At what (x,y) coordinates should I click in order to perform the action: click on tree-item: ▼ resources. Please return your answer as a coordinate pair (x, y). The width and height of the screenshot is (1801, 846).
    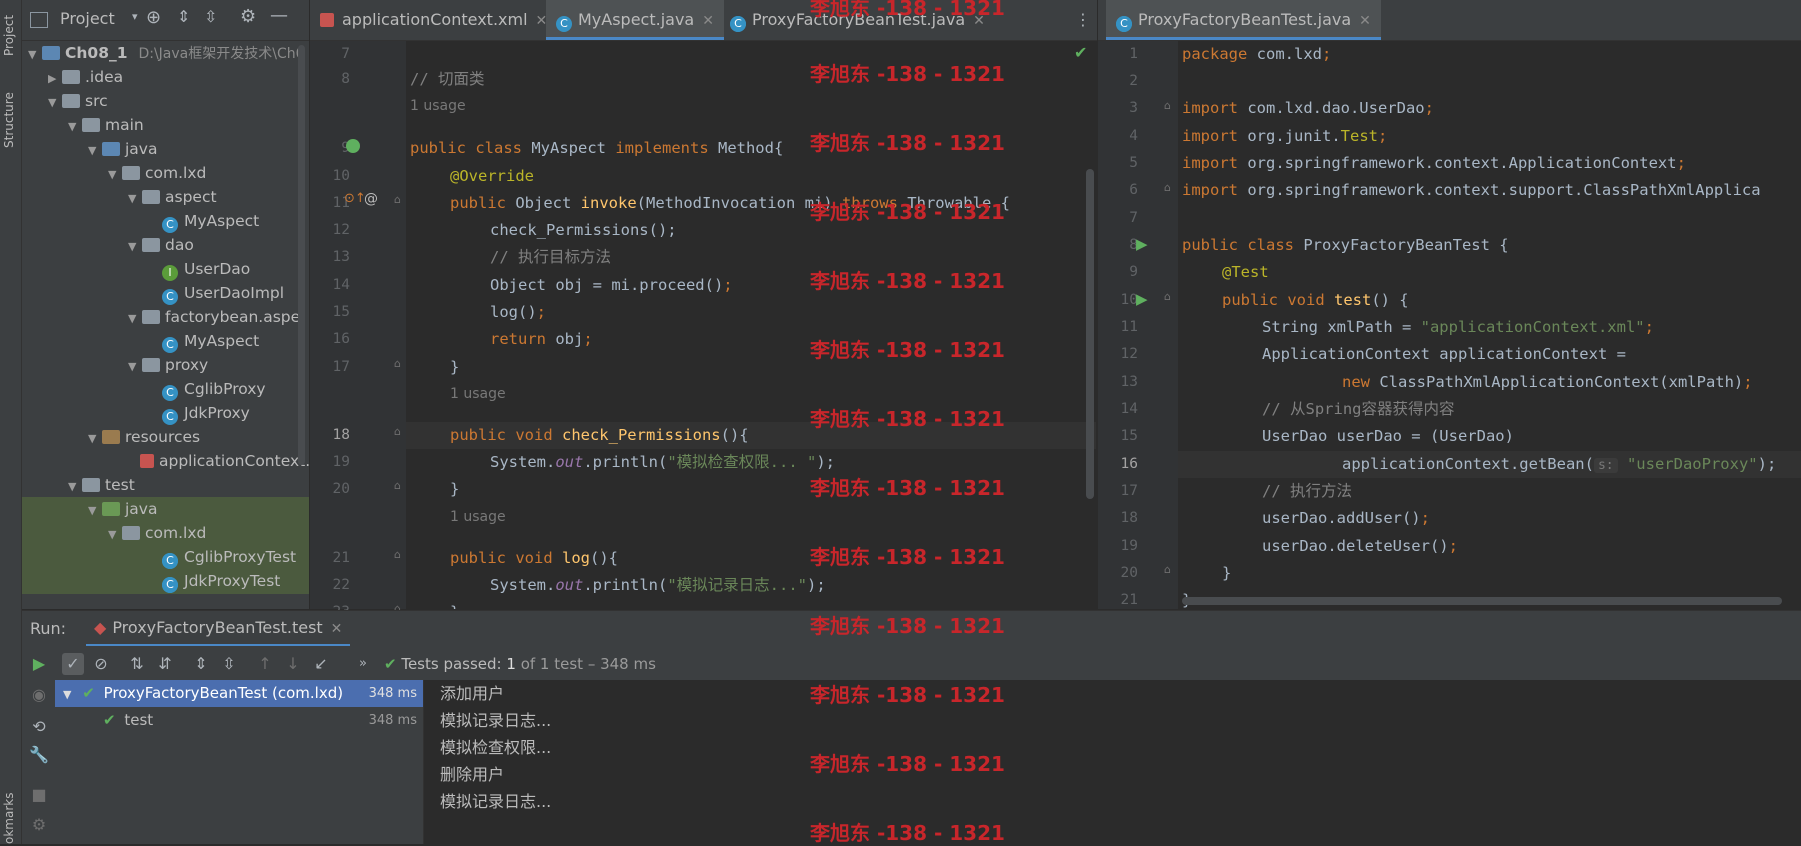
    Looking at the image, I should click on (144, 437).